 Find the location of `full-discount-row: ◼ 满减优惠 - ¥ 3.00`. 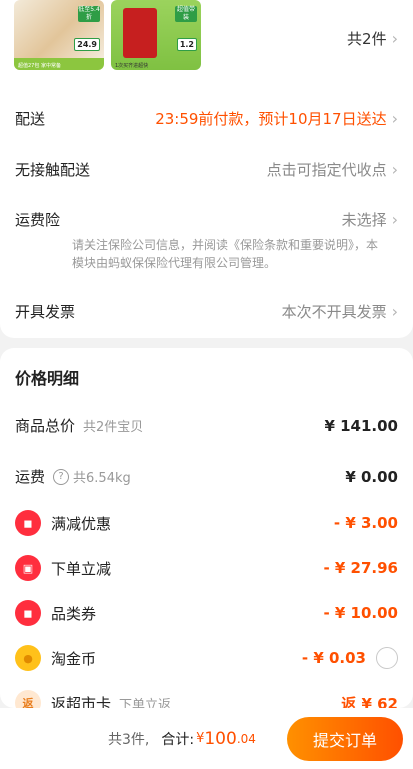

full-discount-row: ◼ 满减优惠 - ¥ 3.00 is located at coordinates (206, 523).